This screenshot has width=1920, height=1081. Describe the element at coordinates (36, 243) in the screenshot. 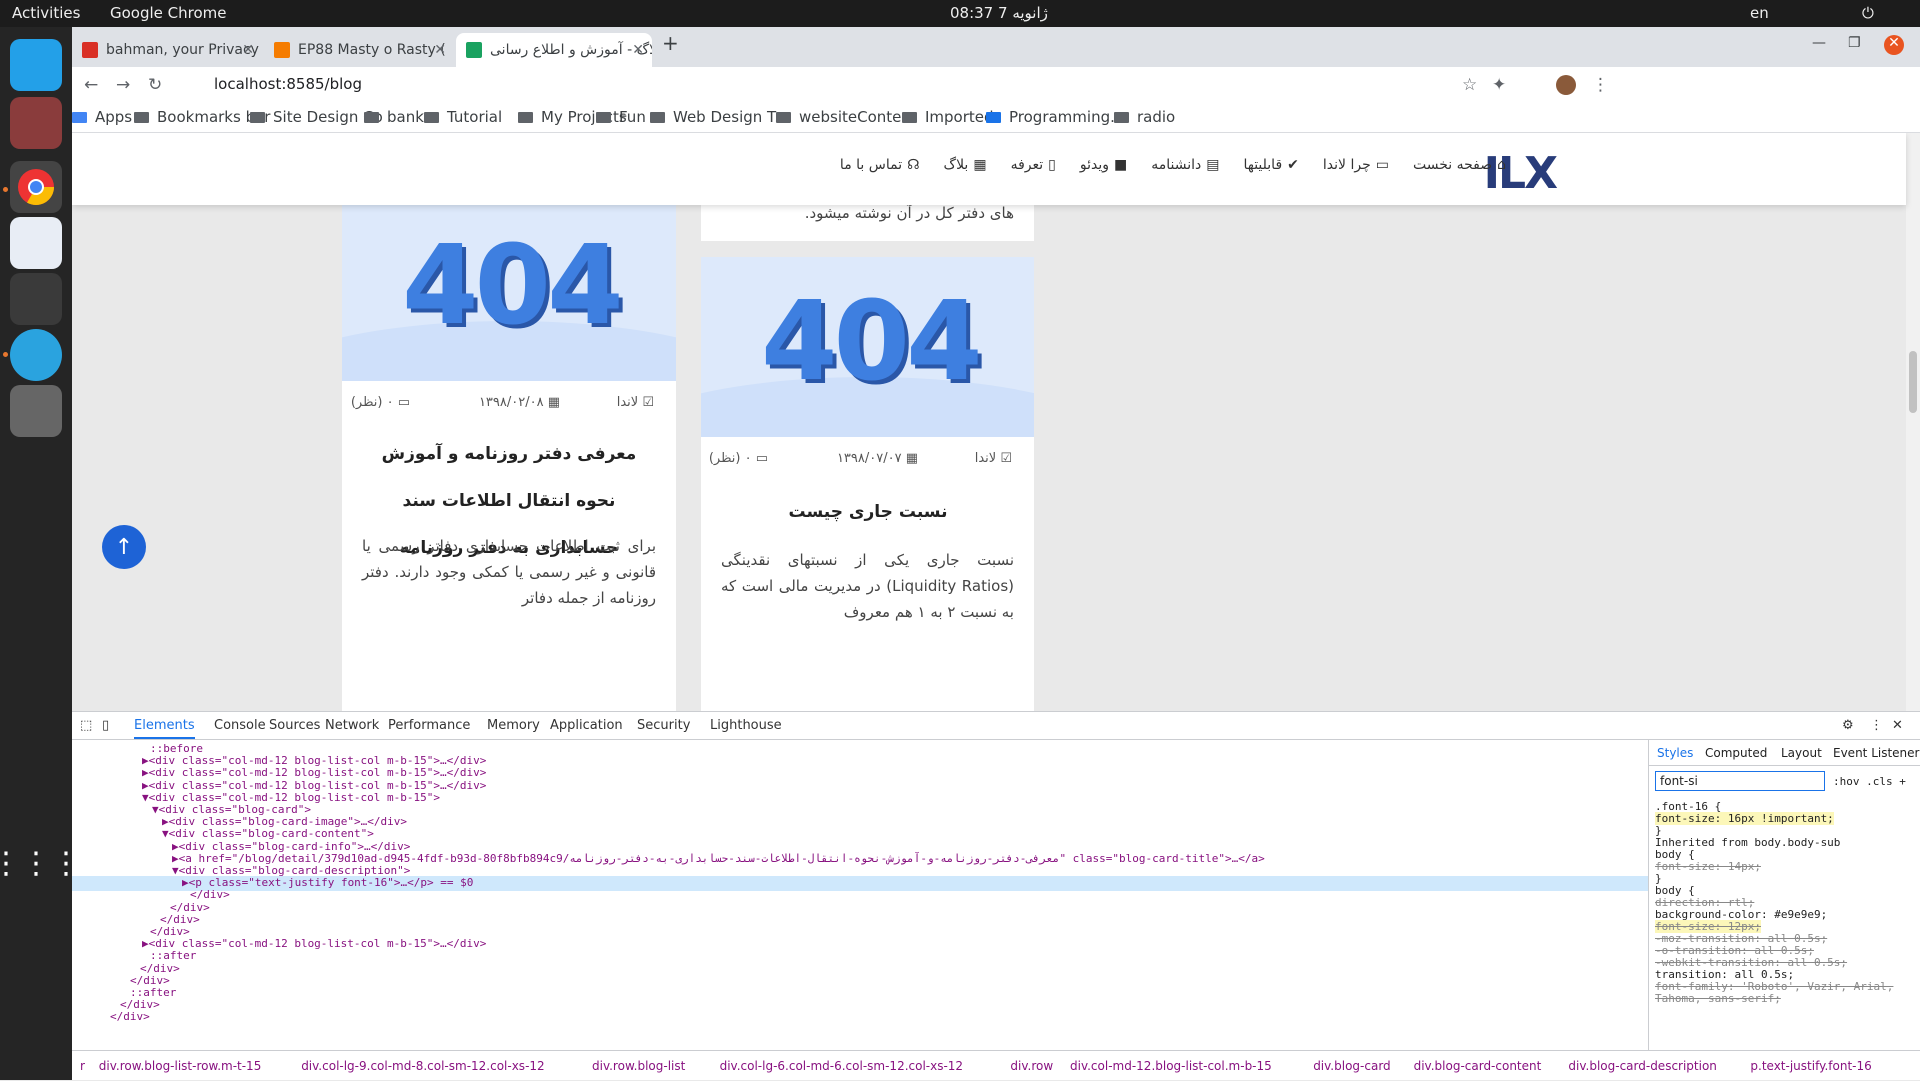

I see `text-editor-icon` at that location.